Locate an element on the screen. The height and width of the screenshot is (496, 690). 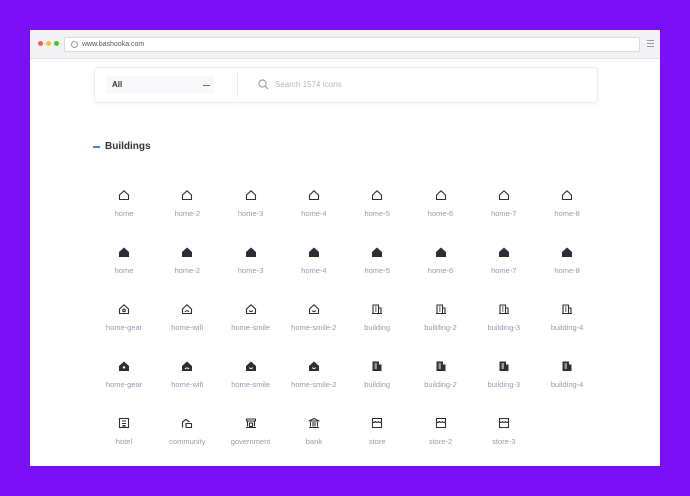
icon-tile: store is located at coordinates (377, 437).